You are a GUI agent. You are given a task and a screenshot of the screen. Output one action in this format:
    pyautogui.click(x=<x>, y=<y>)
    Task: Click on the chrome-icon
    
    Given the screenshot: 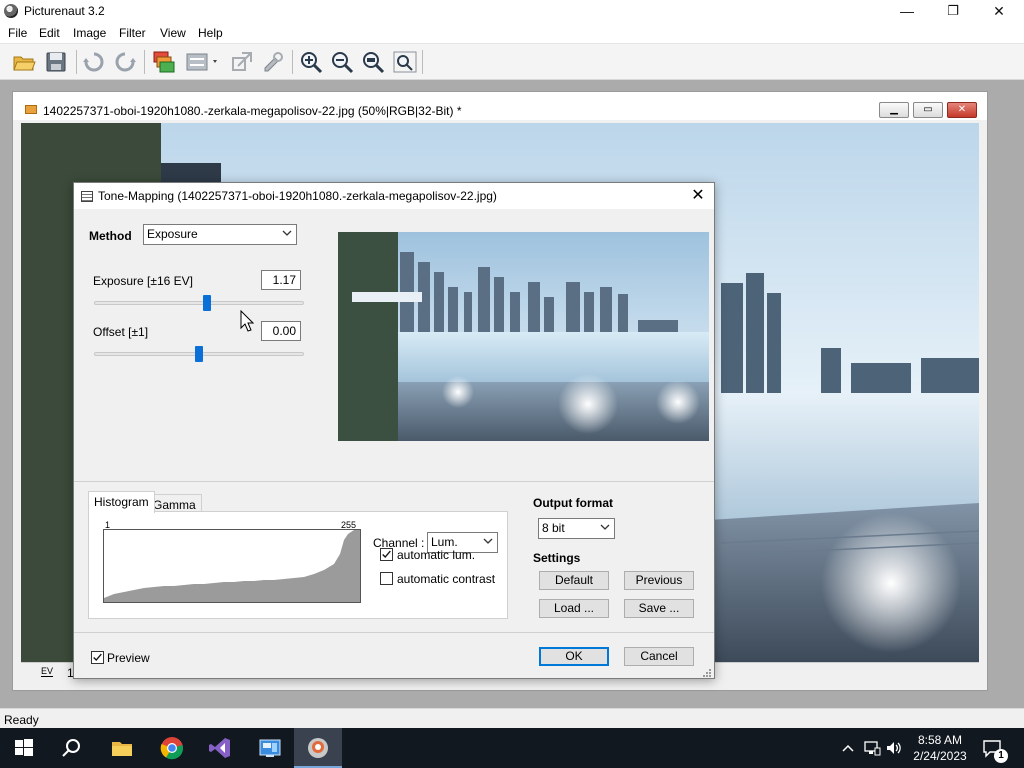 What is the action you would take?
    pyautogui.click(x=172, y=748)
    